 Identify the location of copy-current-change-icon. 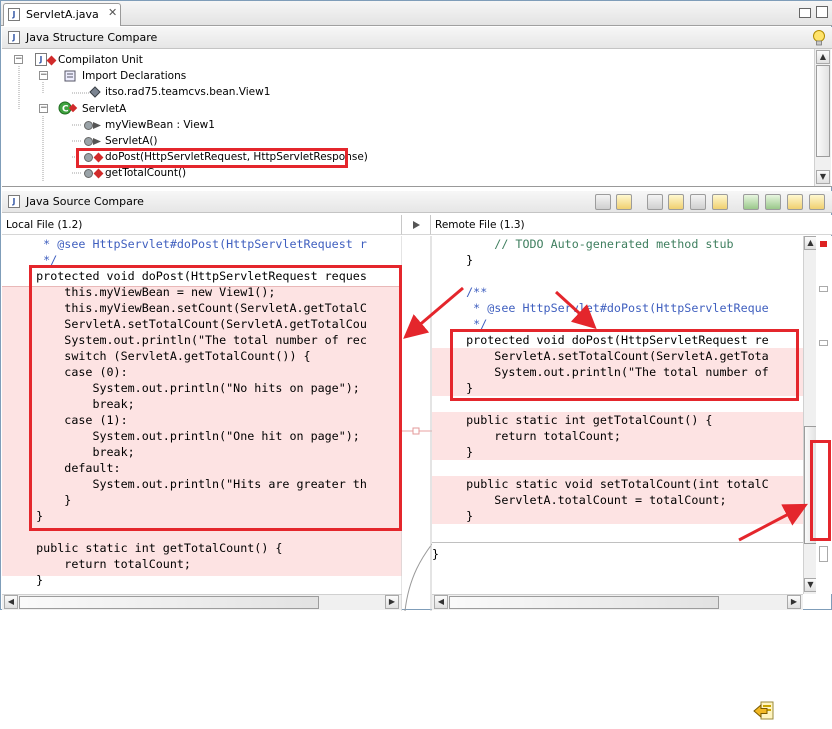
(763, 710).